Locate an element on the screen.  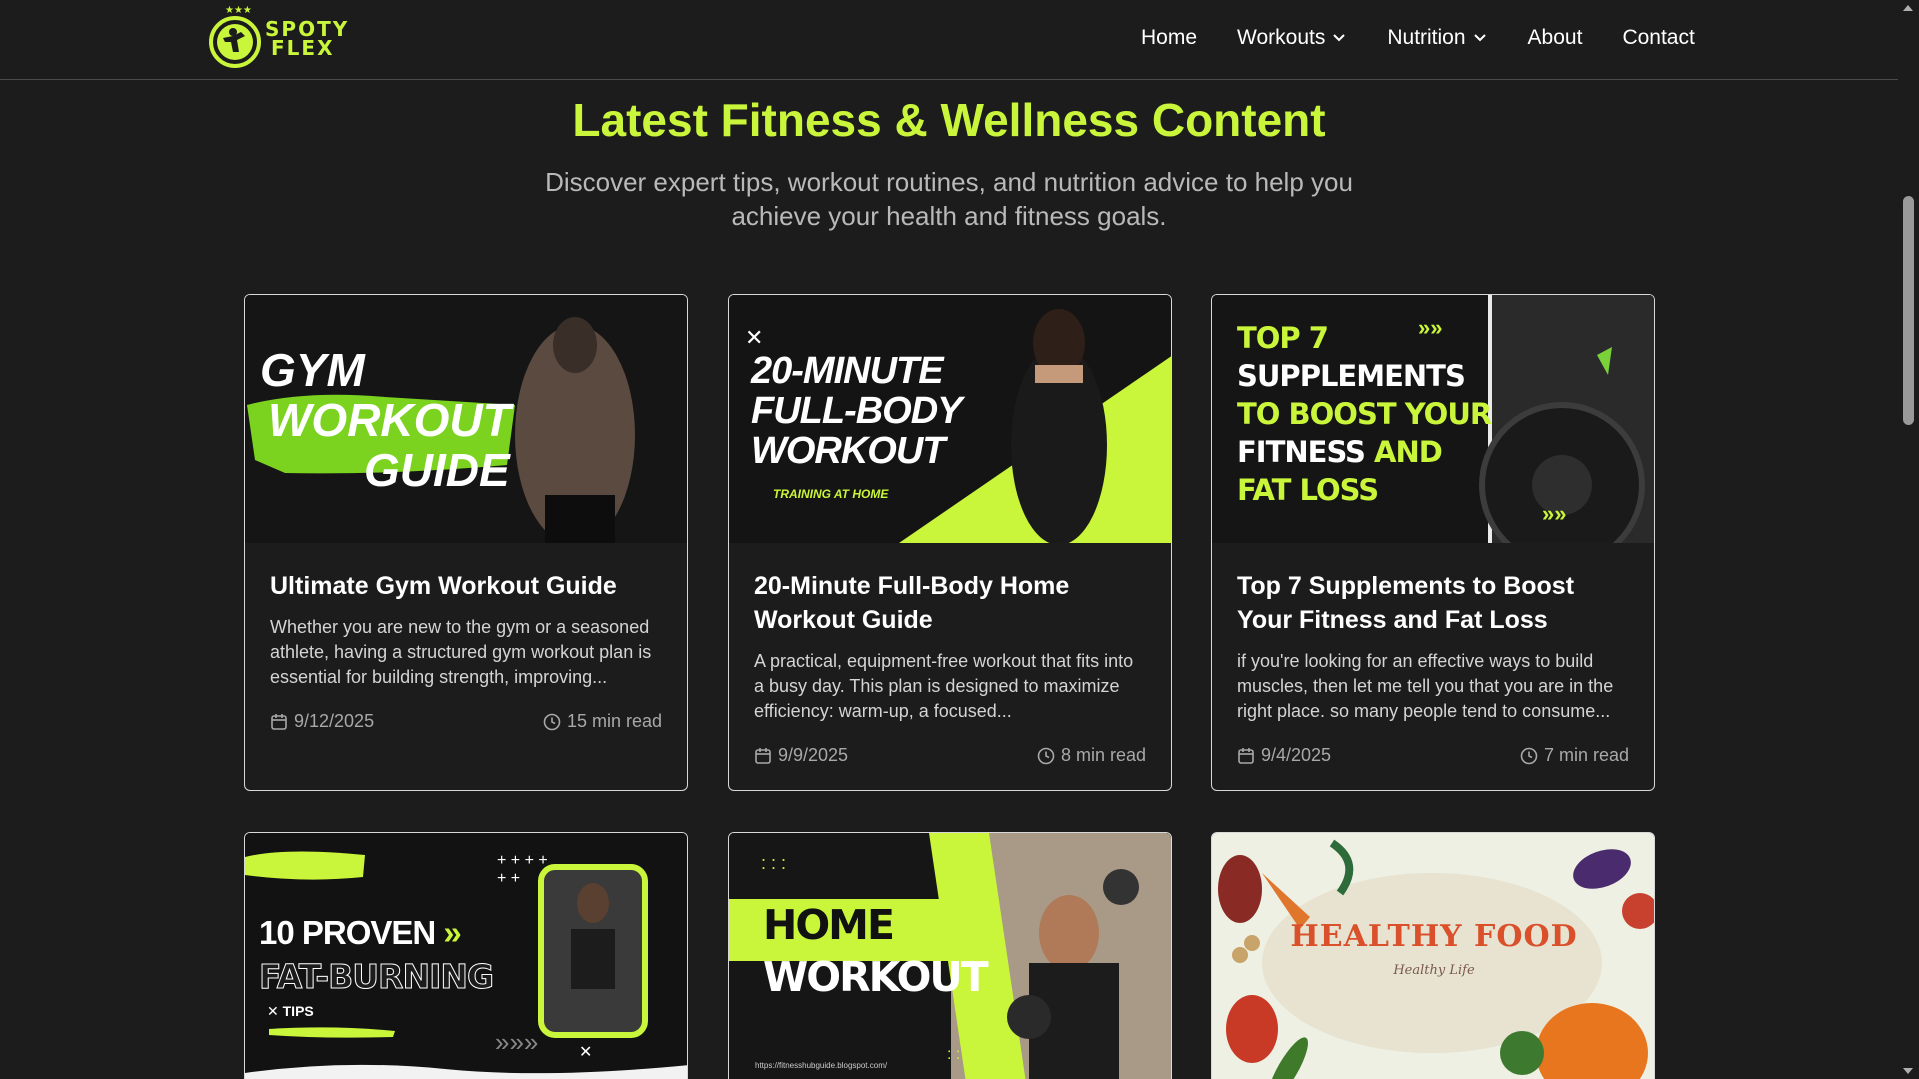
thumb-text: 20-MINUTE FULL-BODY WORKOUT is located at coordinates (857, 411).